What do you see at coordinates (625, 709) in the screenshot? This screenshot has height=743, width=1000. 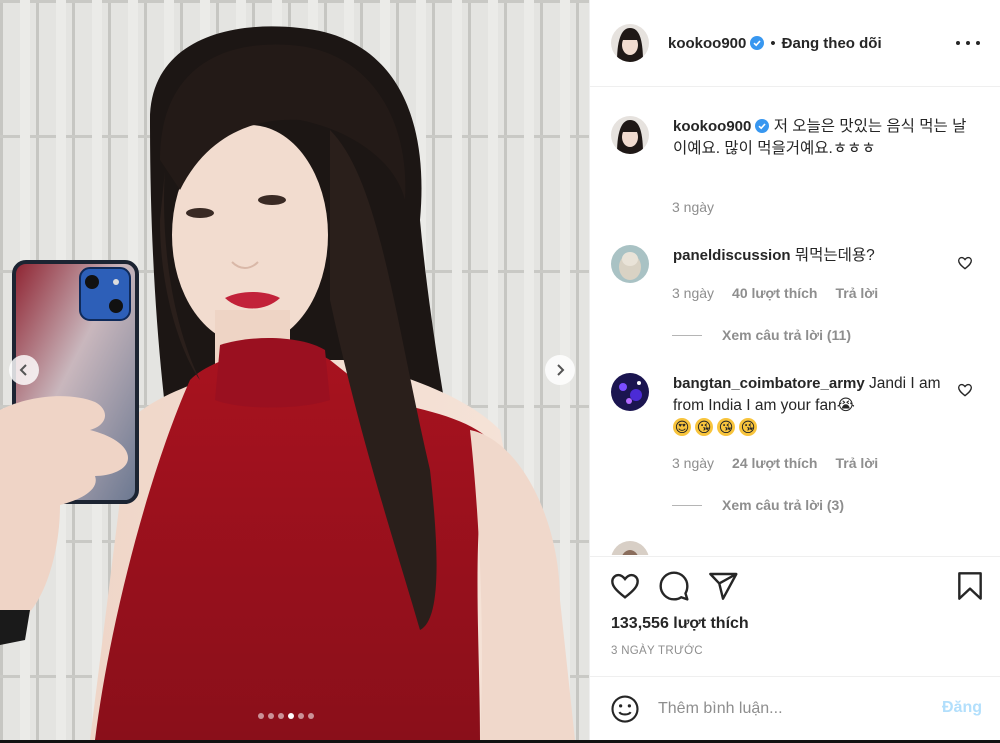 I see `smiley-emoji-icon` at bounding box center [625, 709].